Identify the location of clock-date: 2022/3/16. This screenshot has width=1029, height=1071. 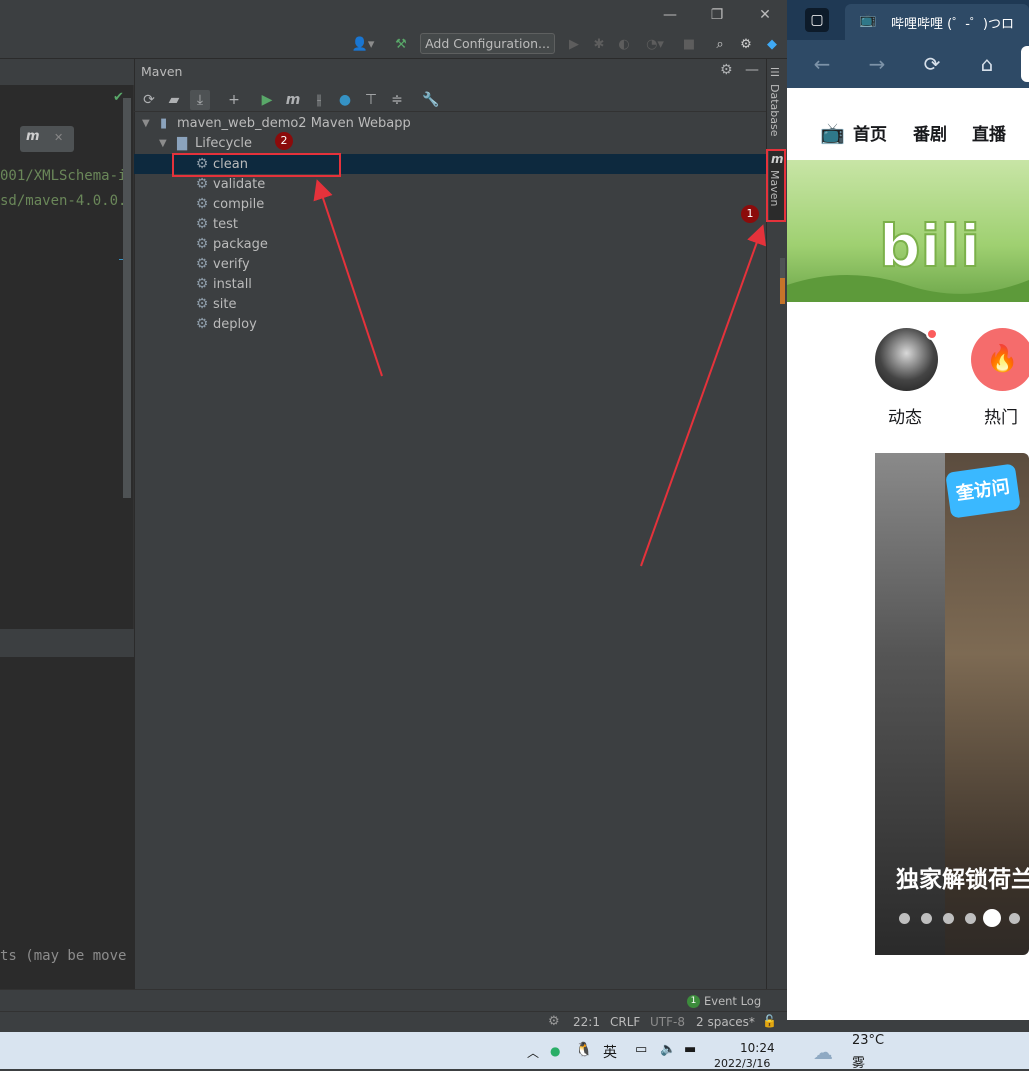
(742, 1063).